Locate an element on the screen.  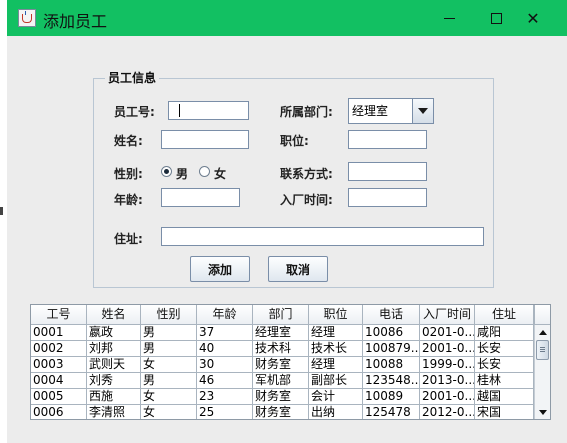
scroll-down-button is located at coordinates (542, 412).